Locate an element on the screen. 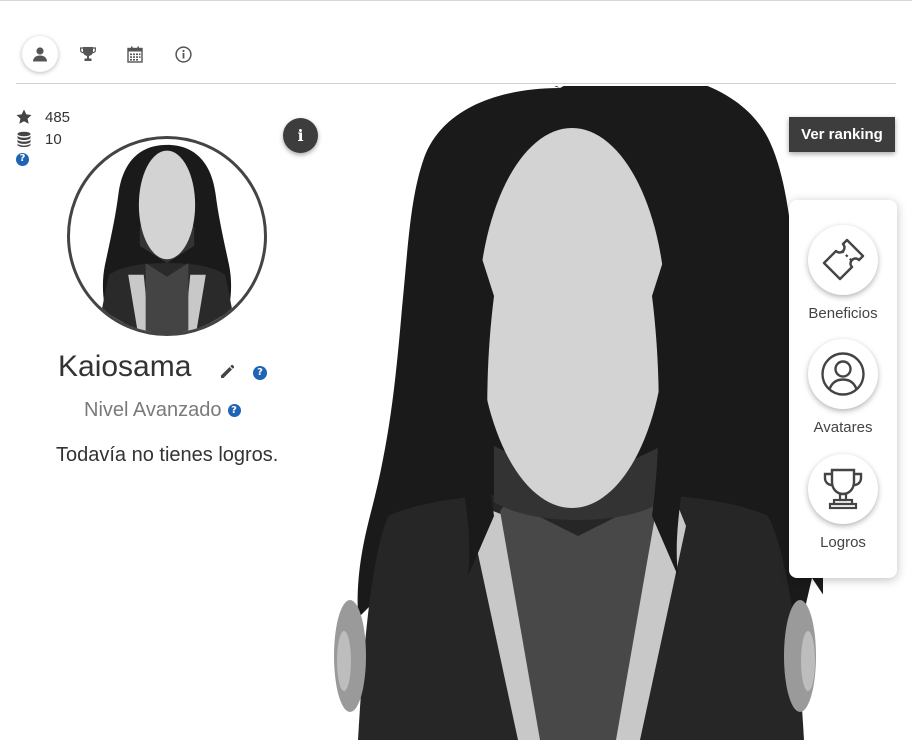 This screenshot has height=754, width=912. username-help-icon: ? is located at coordinates (260, 373).